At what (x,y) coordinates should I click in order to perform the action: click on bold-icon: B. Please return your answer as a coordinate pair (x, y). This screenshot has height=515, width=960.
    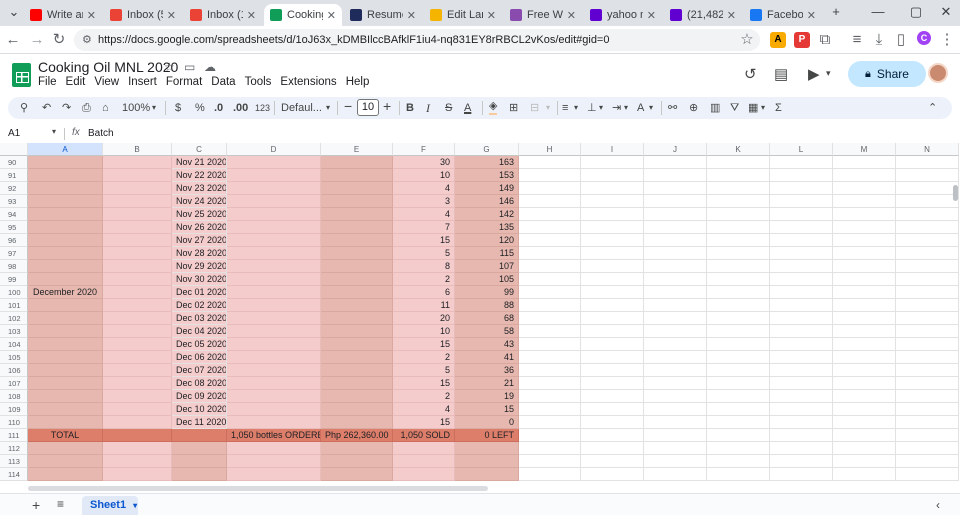
    Looking at the image, I should click on (410, 108).